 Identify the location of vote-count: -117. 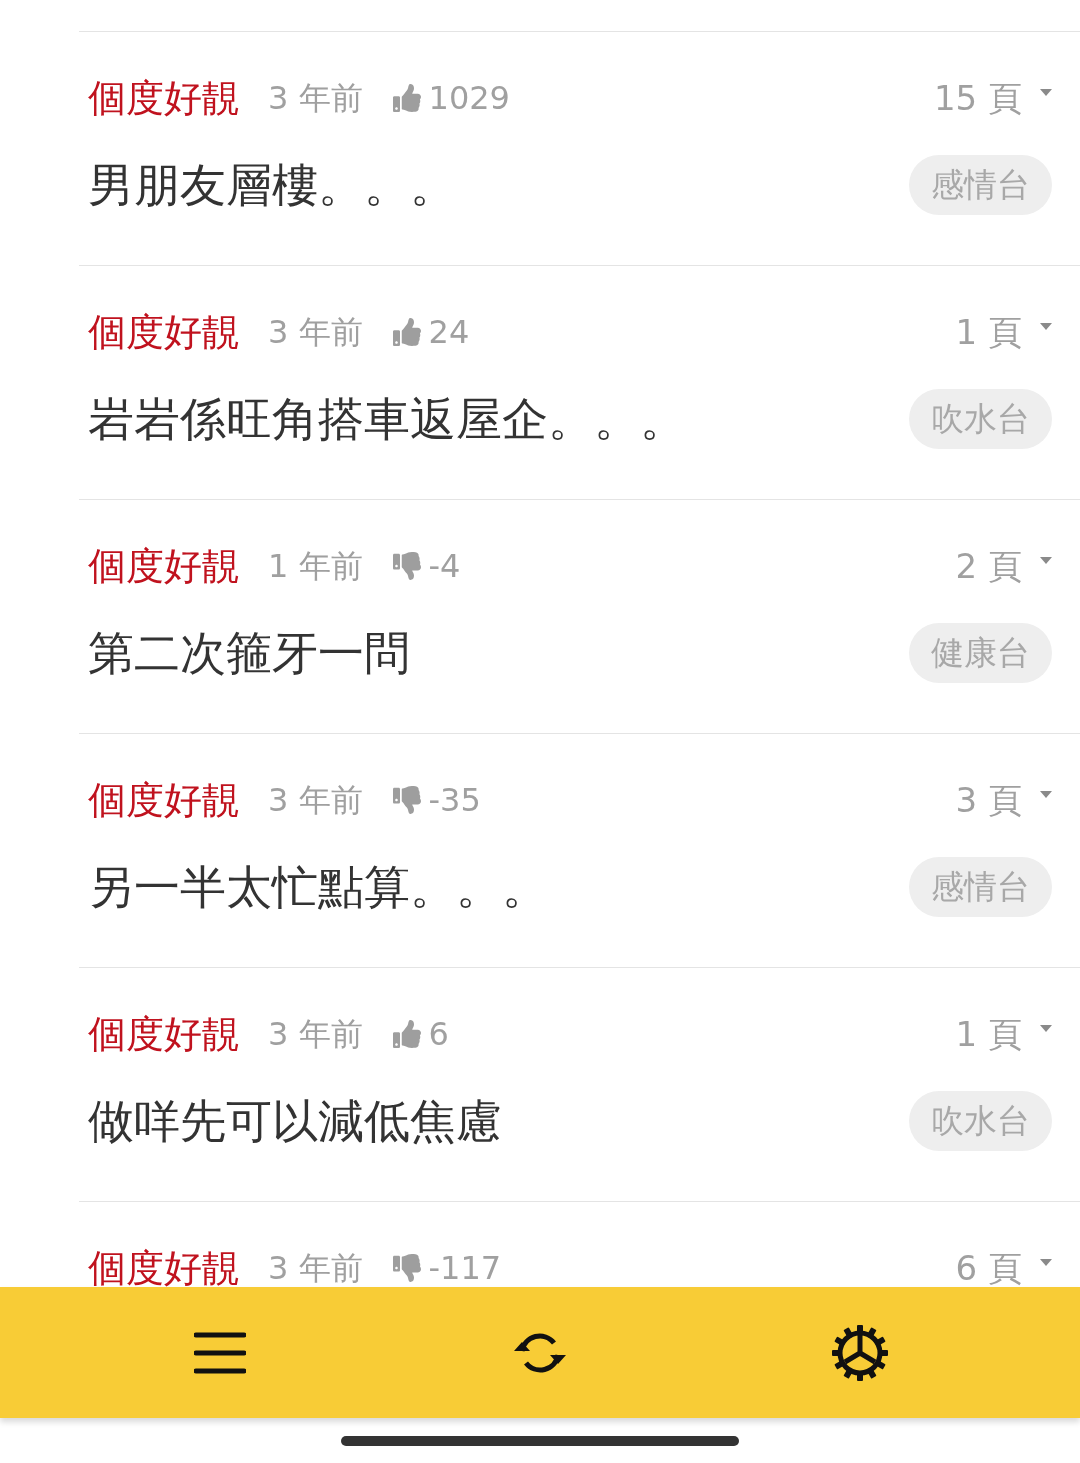
(465, 1268).